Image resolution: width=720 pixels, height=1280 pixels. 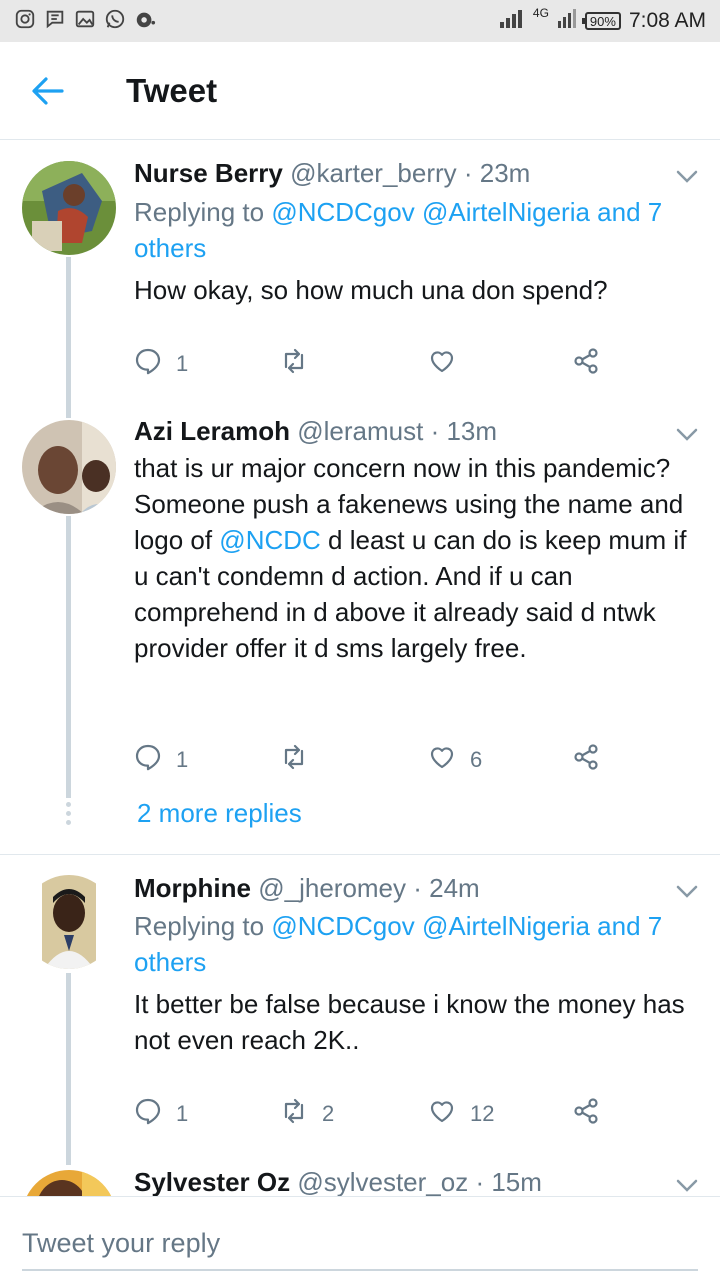 I want to click on like-button, so click(x=449, y=364).